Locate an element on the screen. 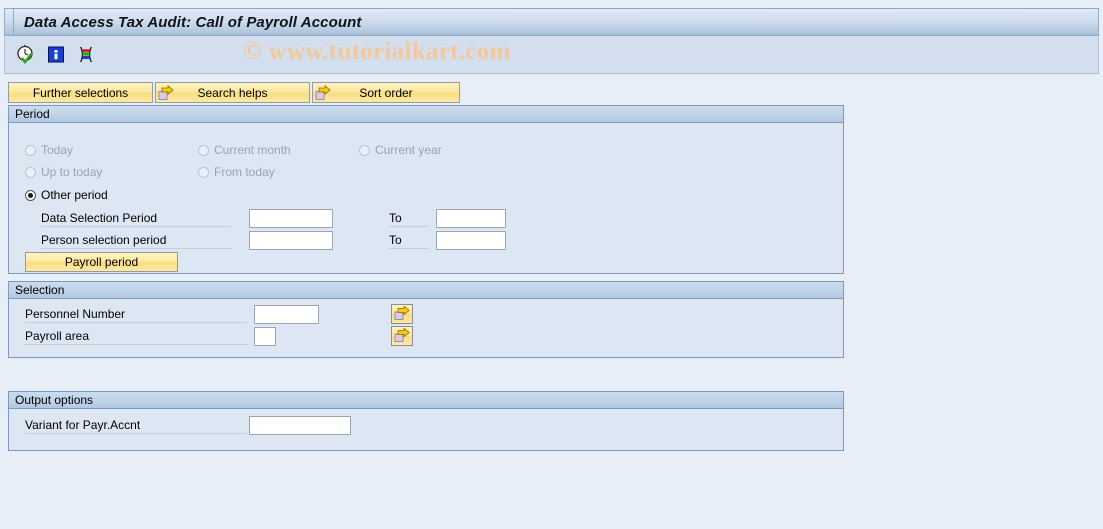 Image resolution: width=1103 pixels, height=529 pixels. payroll-area-input is located at coordinates (265, 336).